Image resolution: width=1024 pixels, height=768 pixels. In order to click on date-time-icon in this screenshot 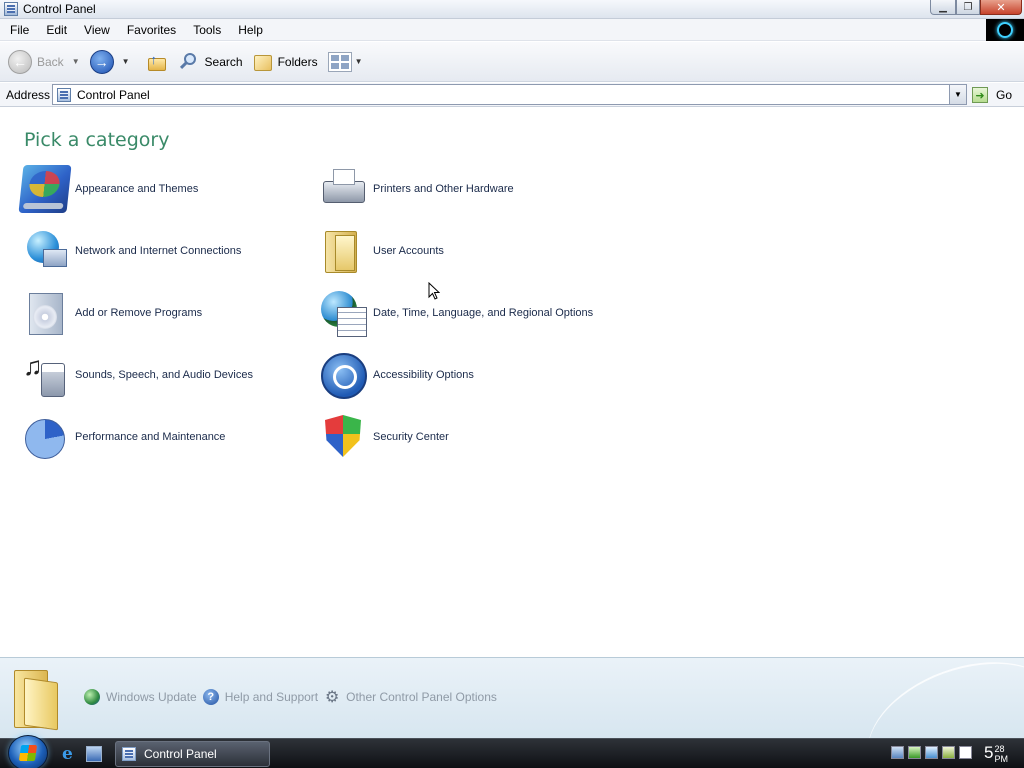, I will do `click(343, 313)`.